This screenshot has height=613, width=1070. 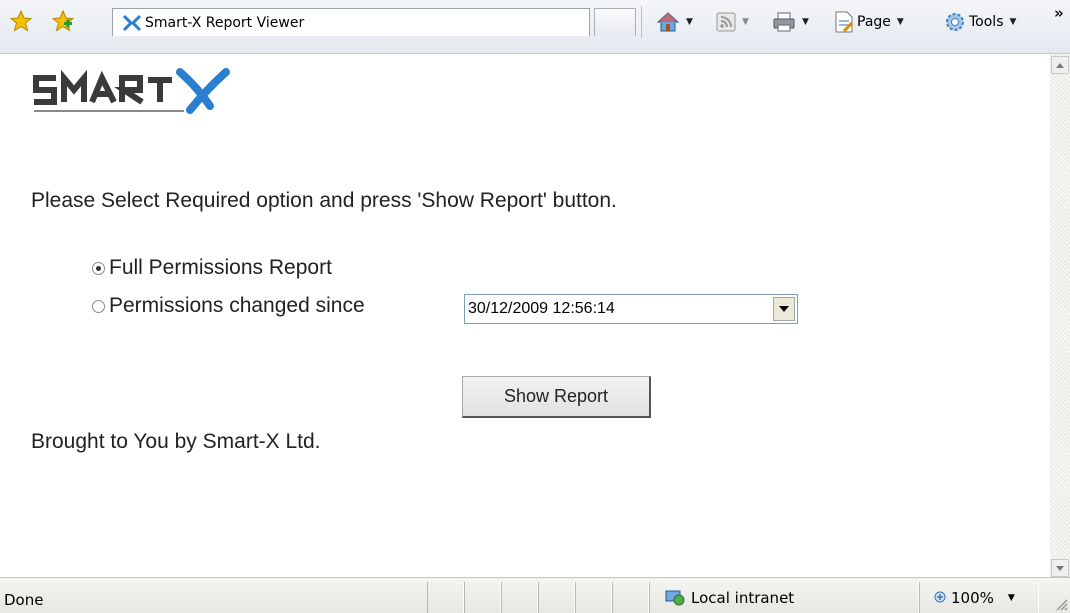 I want to click on favorites-star-icon, so click(x=21, y=21).